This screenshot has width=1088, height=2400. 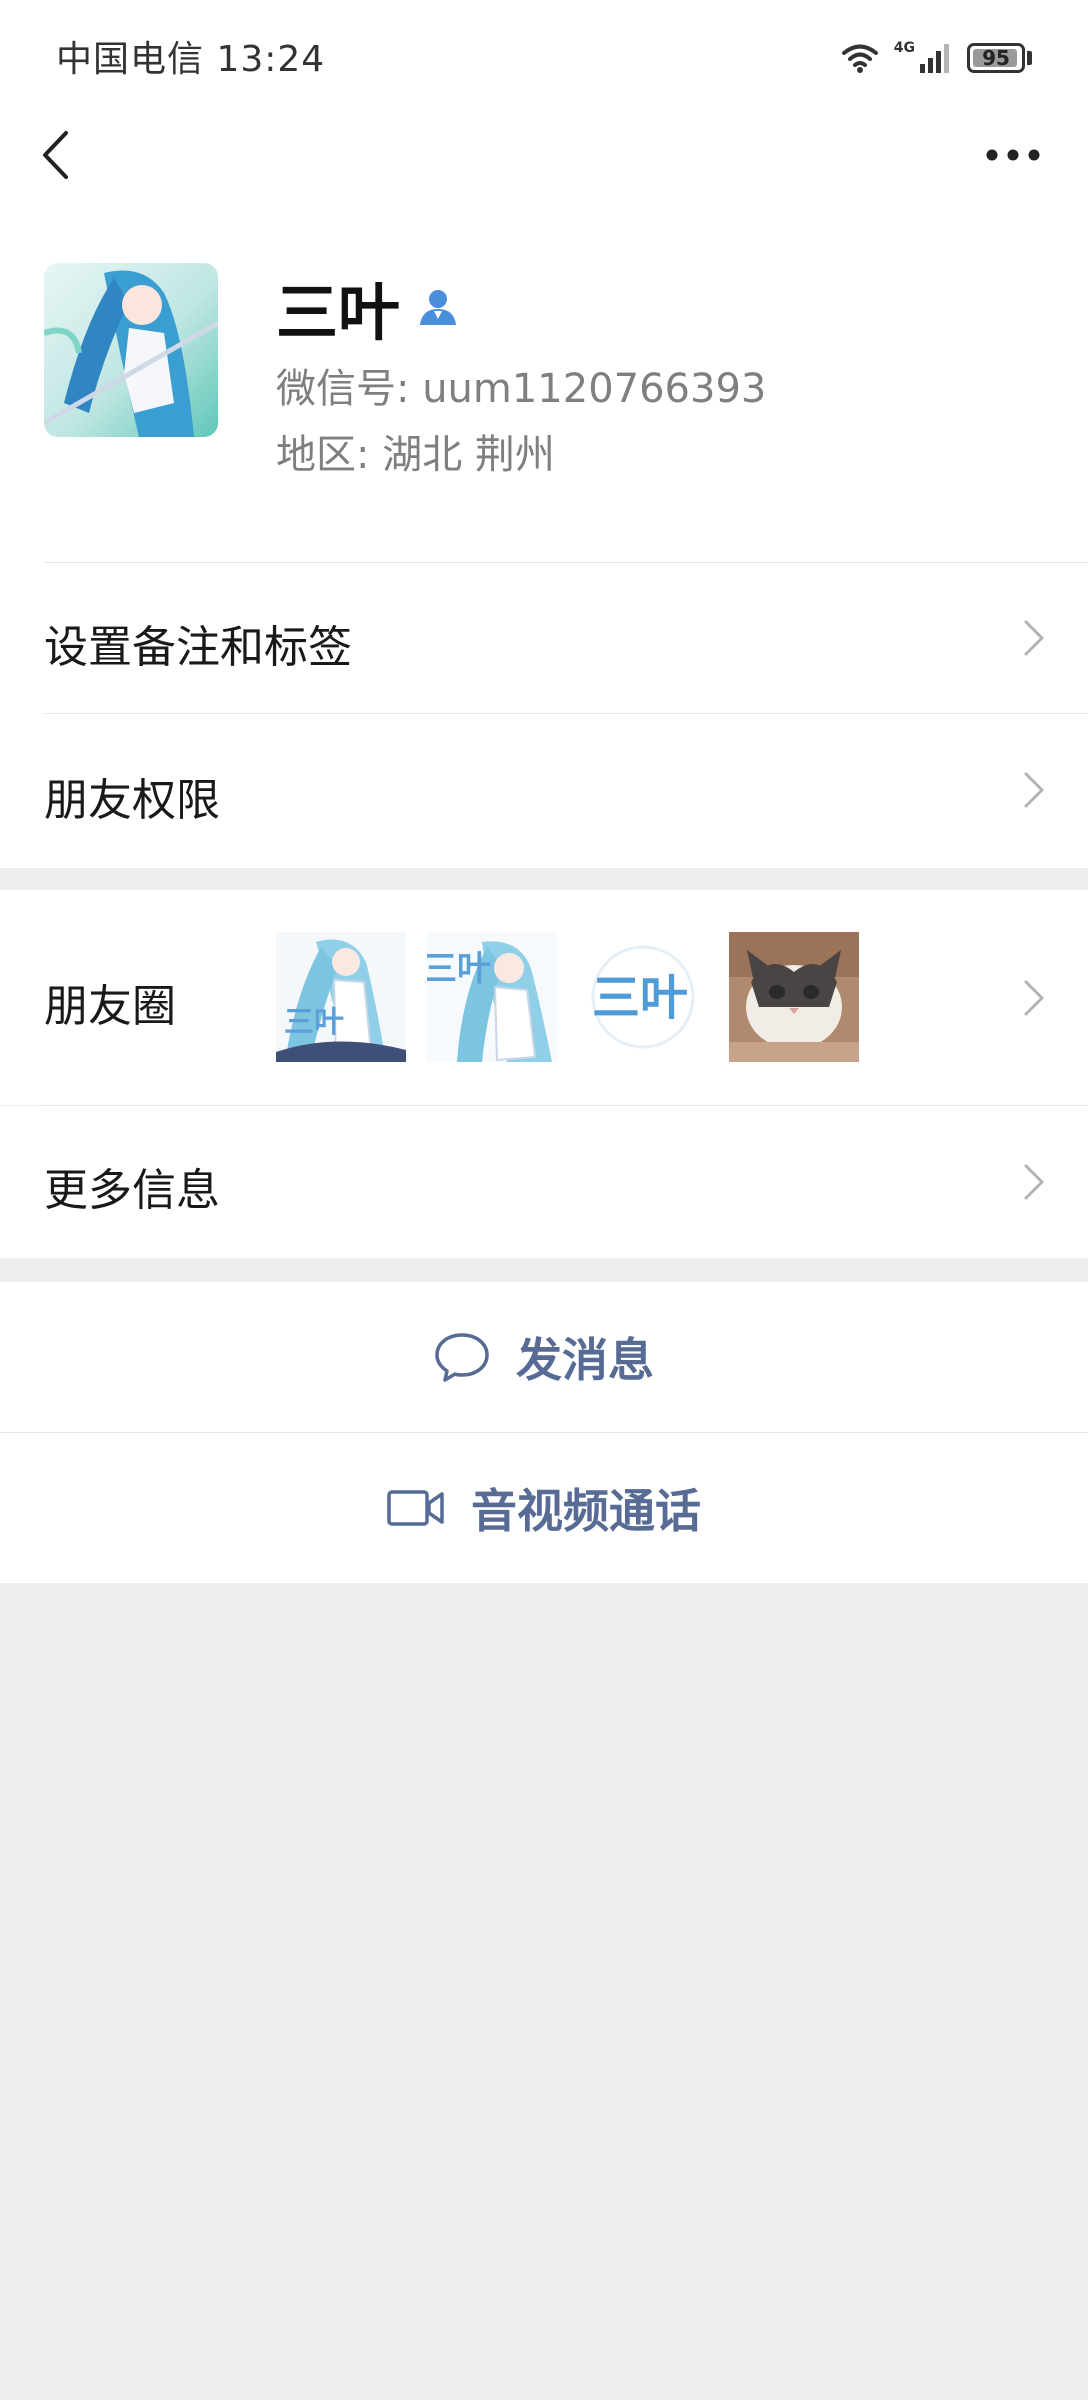 I want to click on avatar, so click(x=131, y=350).